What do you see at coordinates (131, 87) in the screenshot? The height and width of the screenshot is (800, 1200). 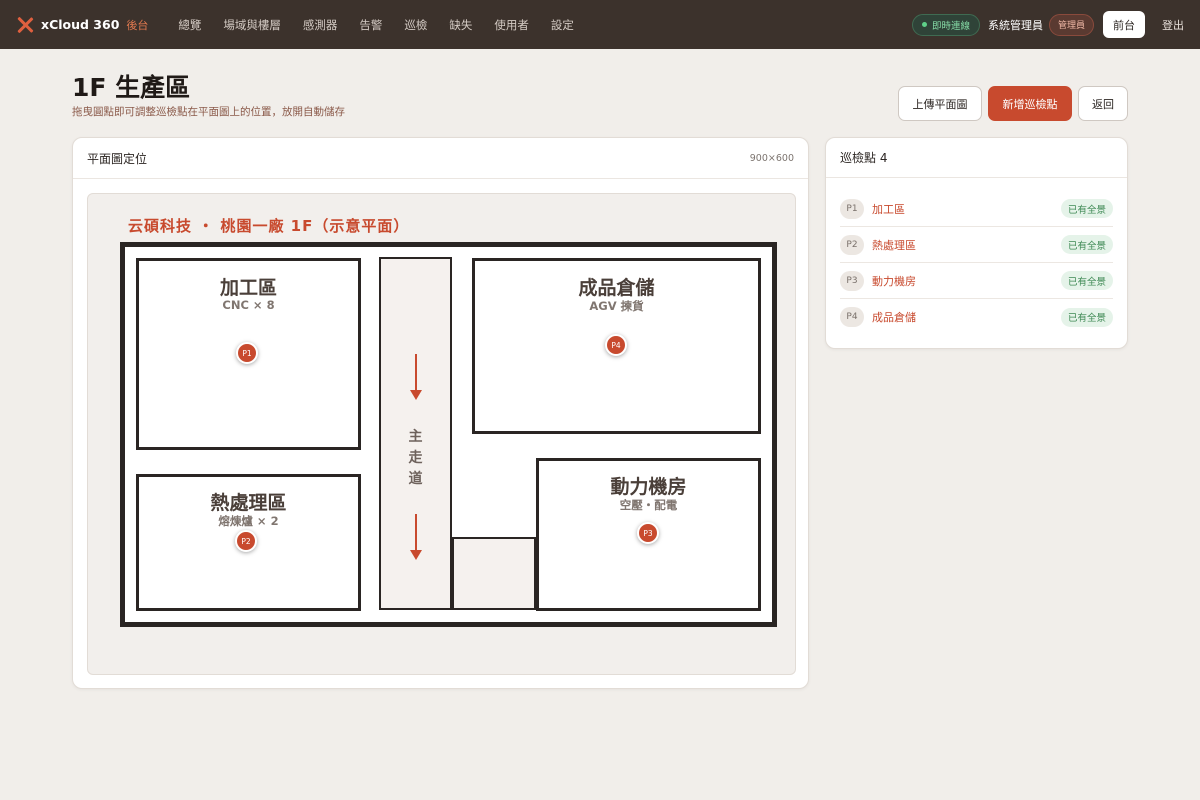 I see `page-title: 1F 生產區` at bounding box center [131, 87].